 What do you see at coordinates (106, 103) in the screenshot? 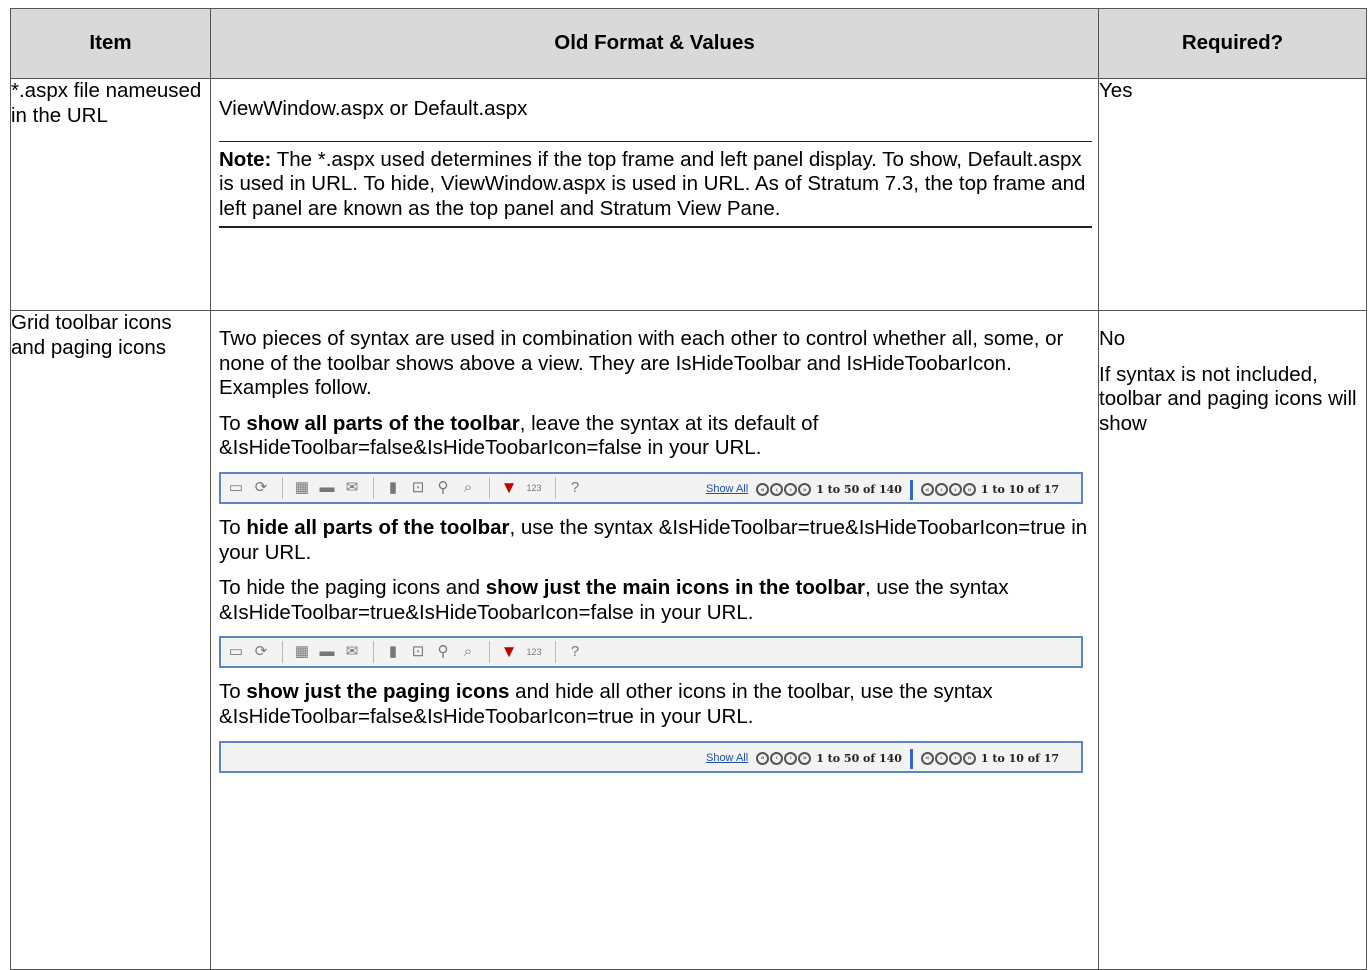
I see `row1-item-text: *.aspx file nameused in the URL` at bounding box center [106, 103].